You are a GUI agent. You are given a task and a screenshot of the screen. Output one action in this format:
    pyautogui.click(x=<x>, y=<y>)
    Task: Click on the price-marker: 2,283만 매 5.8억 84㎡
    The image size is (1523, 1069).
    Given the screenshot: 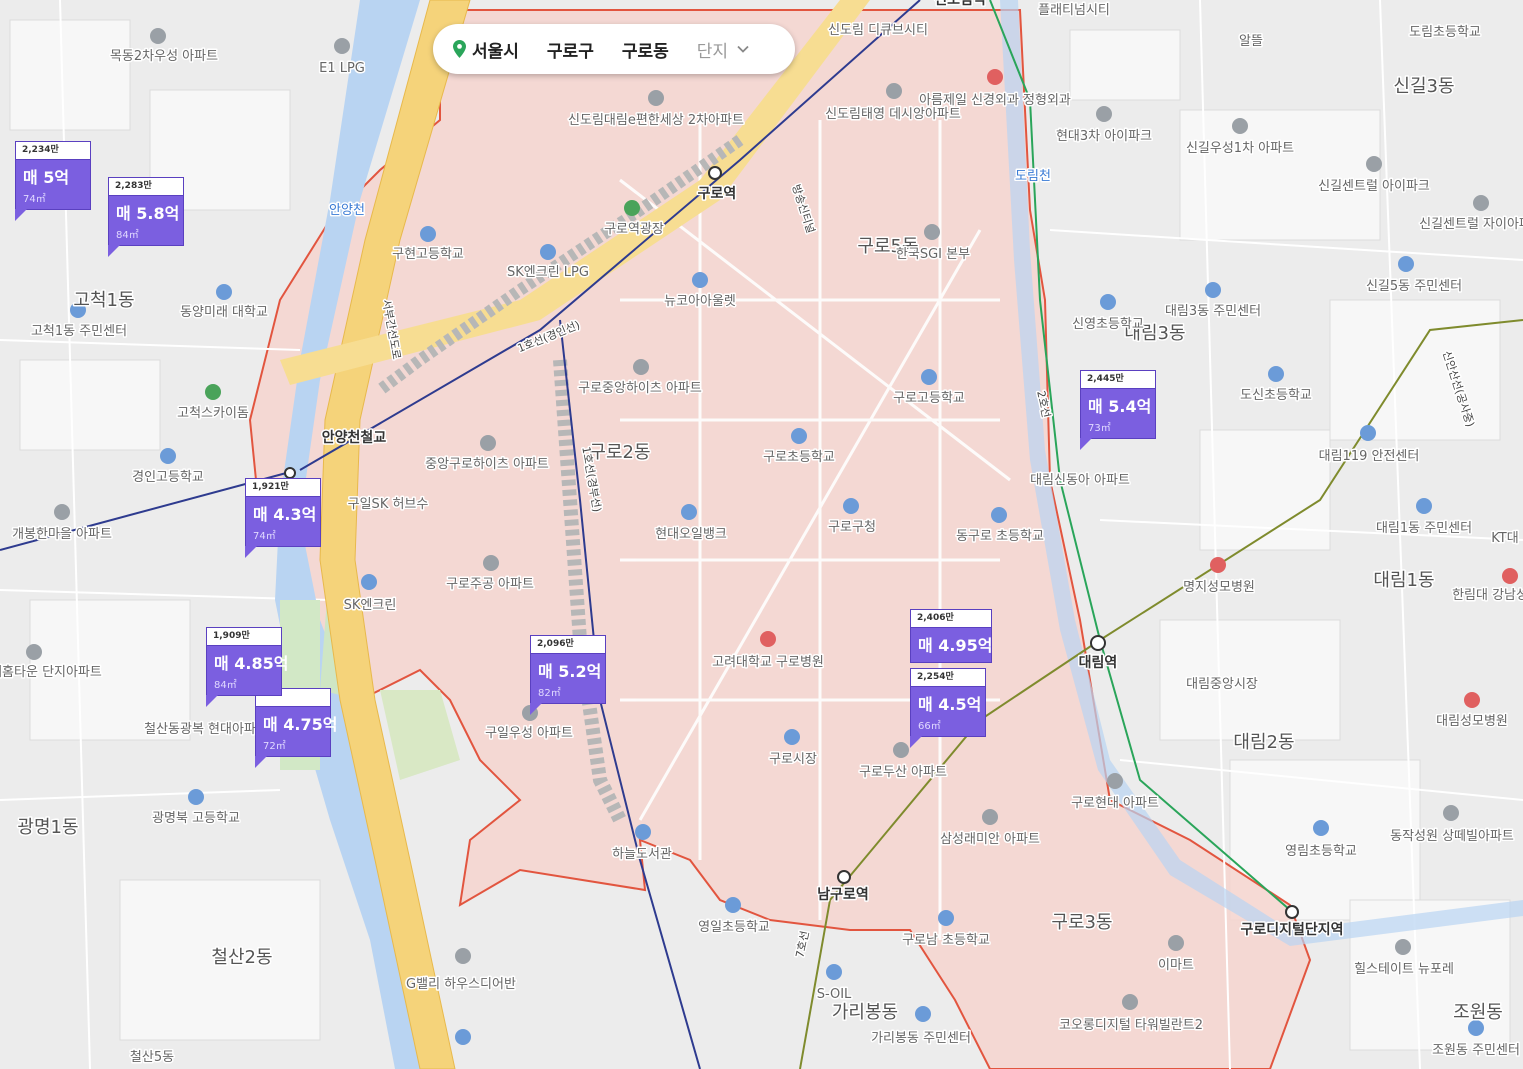 What is the action you would take?
    pyautogui.click(x=146, y=217)
    